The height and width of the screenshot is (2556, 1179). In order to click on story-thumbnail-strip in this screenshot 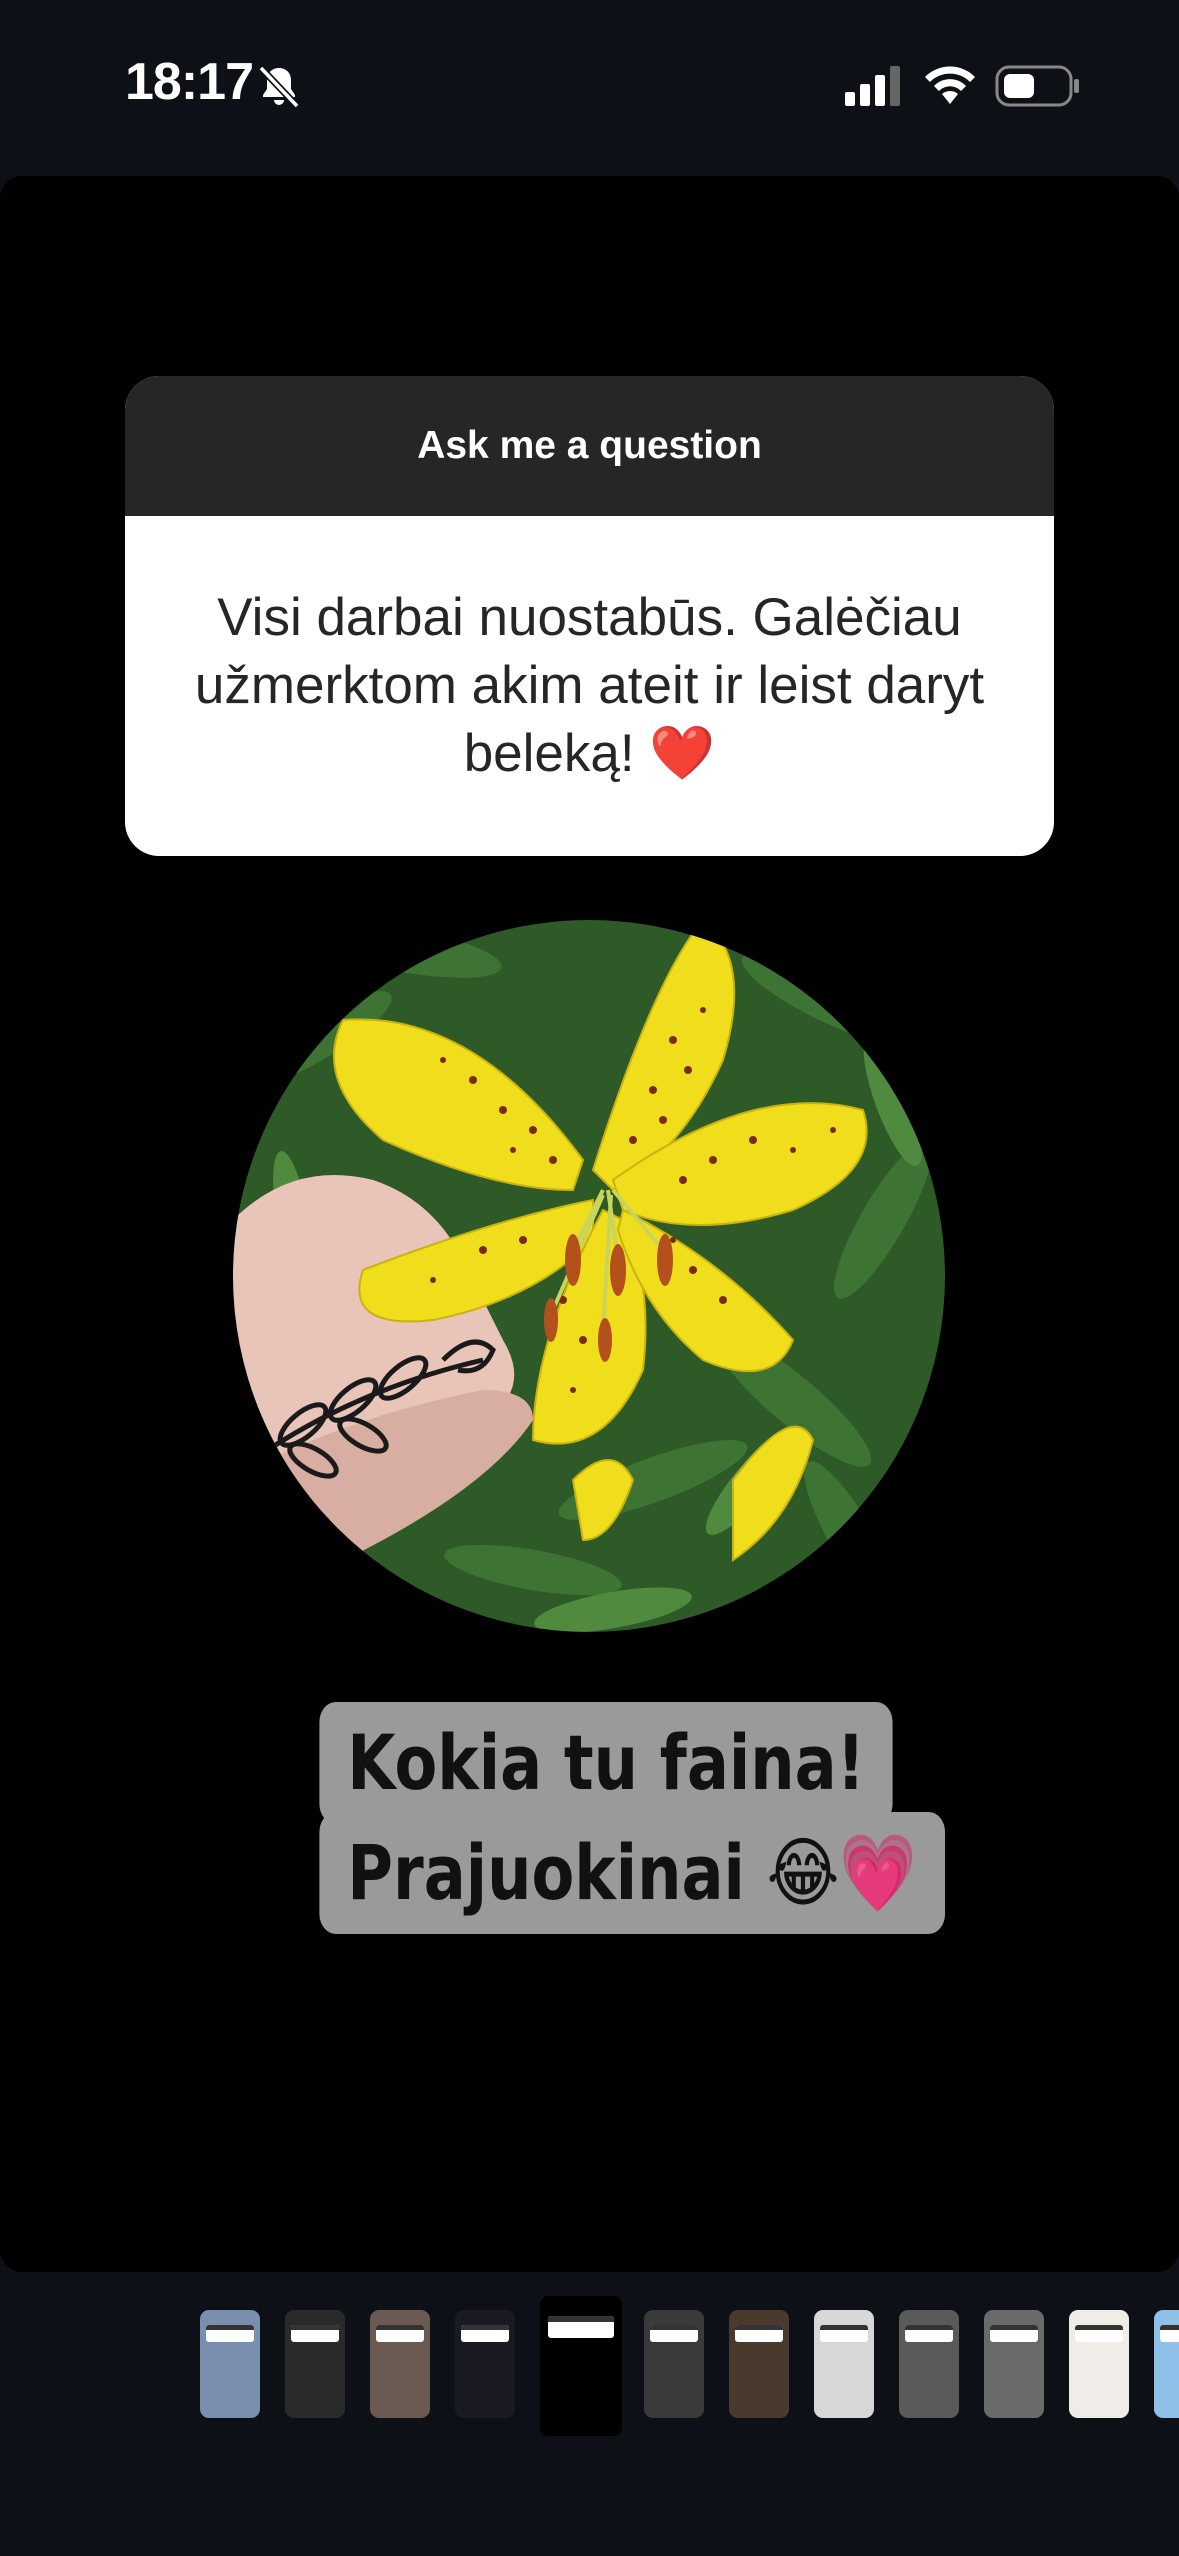, I will do `click(589, 2370)`.